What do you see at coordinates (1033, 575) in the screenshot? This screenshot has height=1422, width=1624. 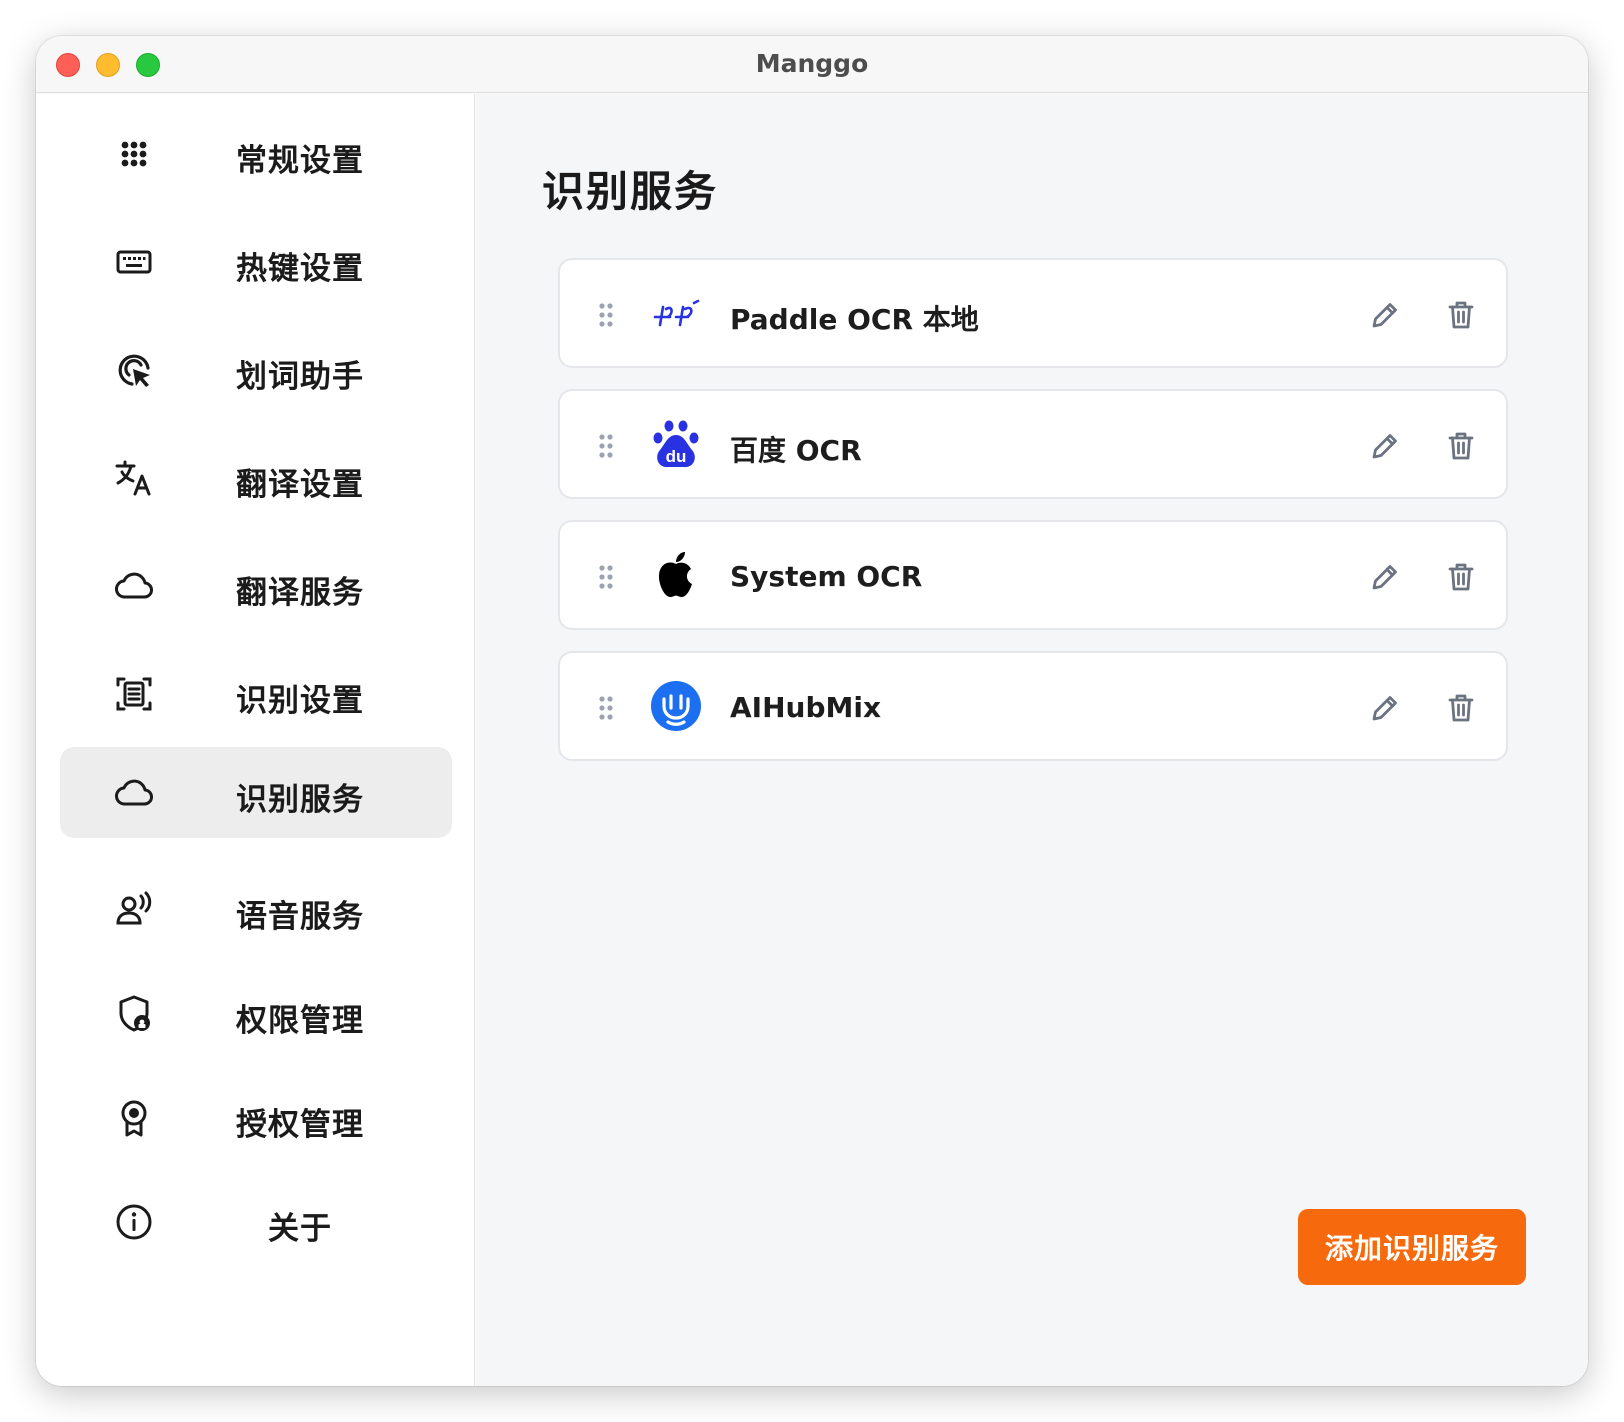 I see `service-card-system-ocr: System OCR` at bounding box center [1033, 575].